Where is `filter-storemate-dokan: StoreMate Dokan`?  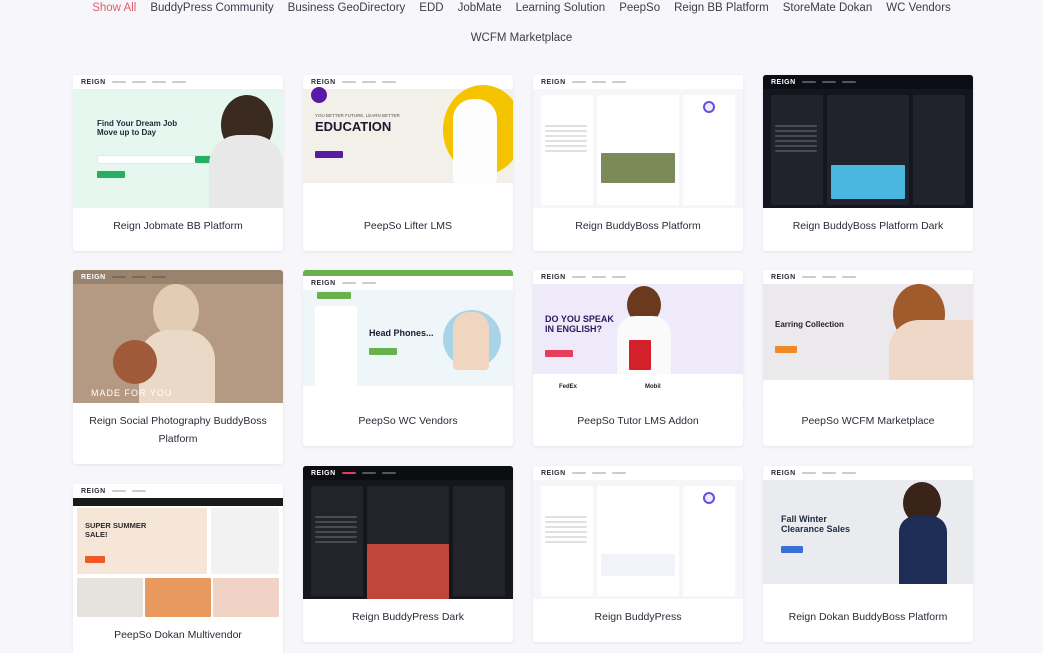 filter-storemate-dokan: StoreMate Dokan is located at coordinates (828, 8).